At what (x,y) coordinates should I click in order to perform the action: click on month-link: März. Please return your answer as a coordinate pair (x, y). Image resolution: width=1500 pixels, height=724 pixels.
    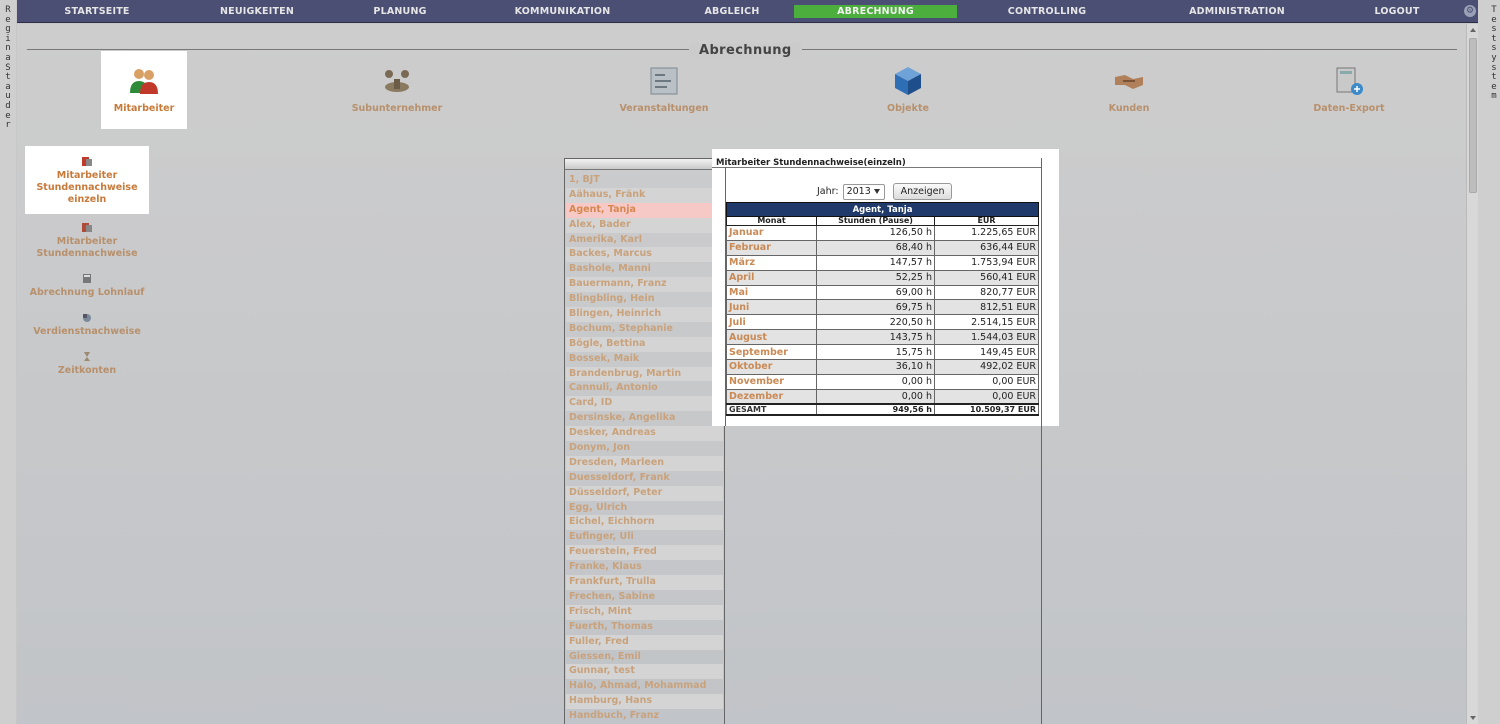
    Looking at the image, I should click on (771, 262).